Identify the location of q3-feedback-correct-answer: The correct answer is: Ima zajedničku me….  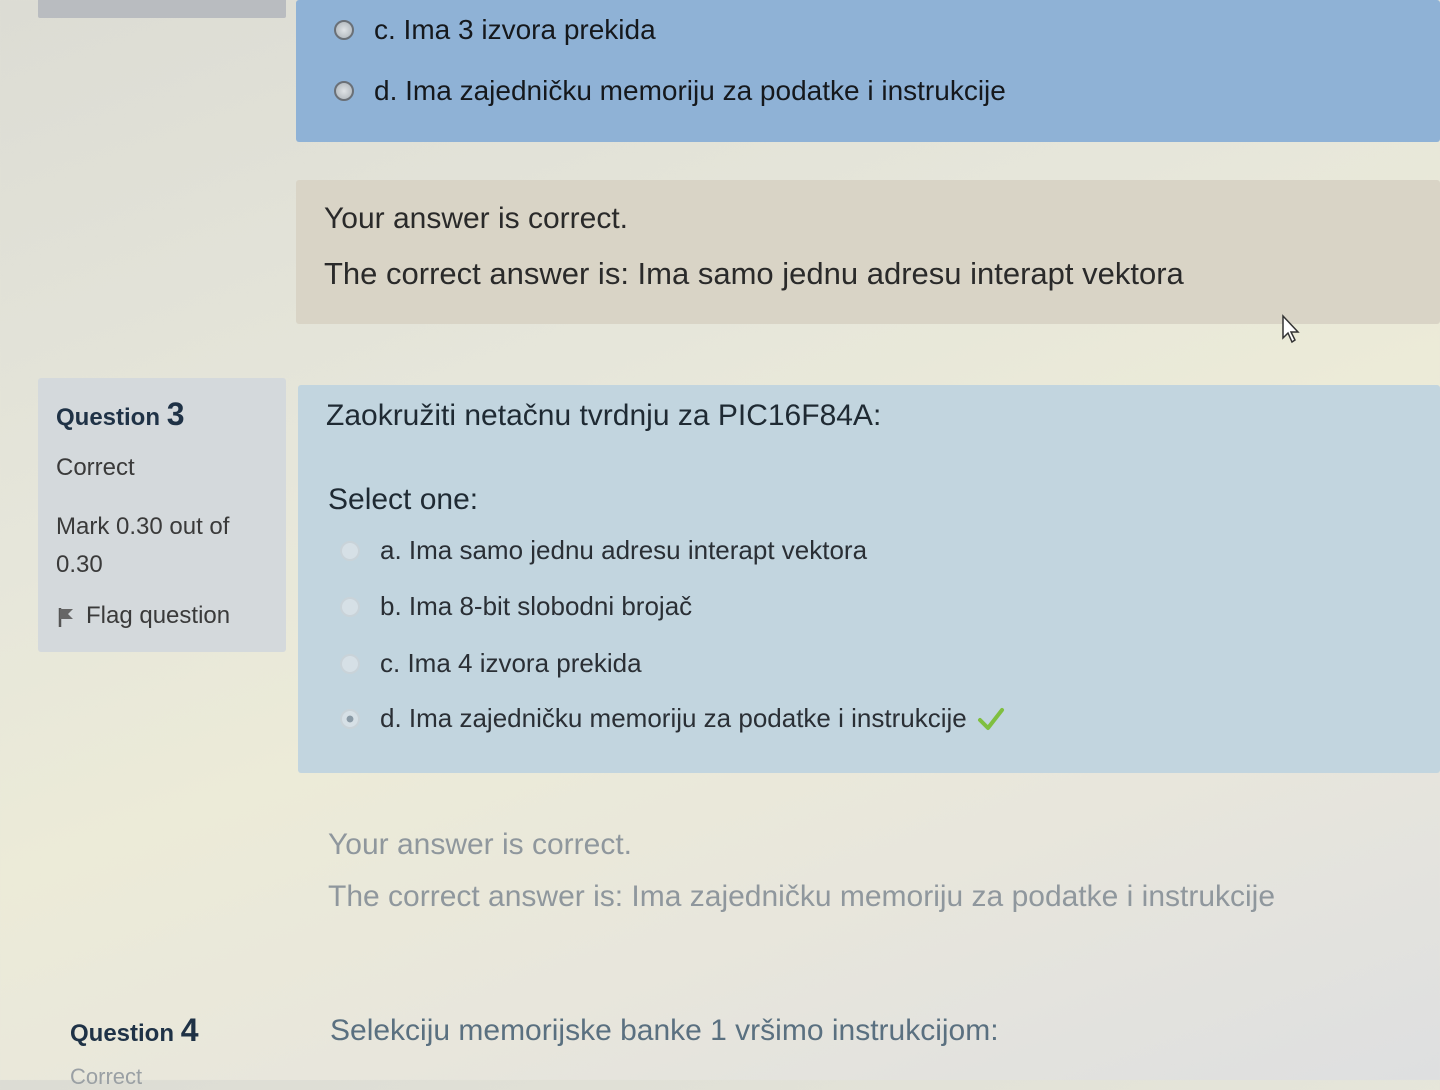
(802, 896).